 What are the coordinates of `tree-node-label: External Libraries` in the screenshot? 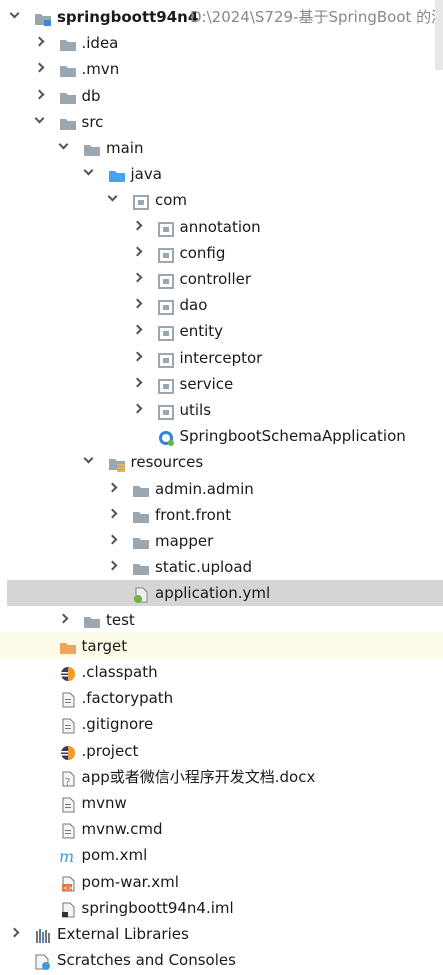 It's located at (123, 934).